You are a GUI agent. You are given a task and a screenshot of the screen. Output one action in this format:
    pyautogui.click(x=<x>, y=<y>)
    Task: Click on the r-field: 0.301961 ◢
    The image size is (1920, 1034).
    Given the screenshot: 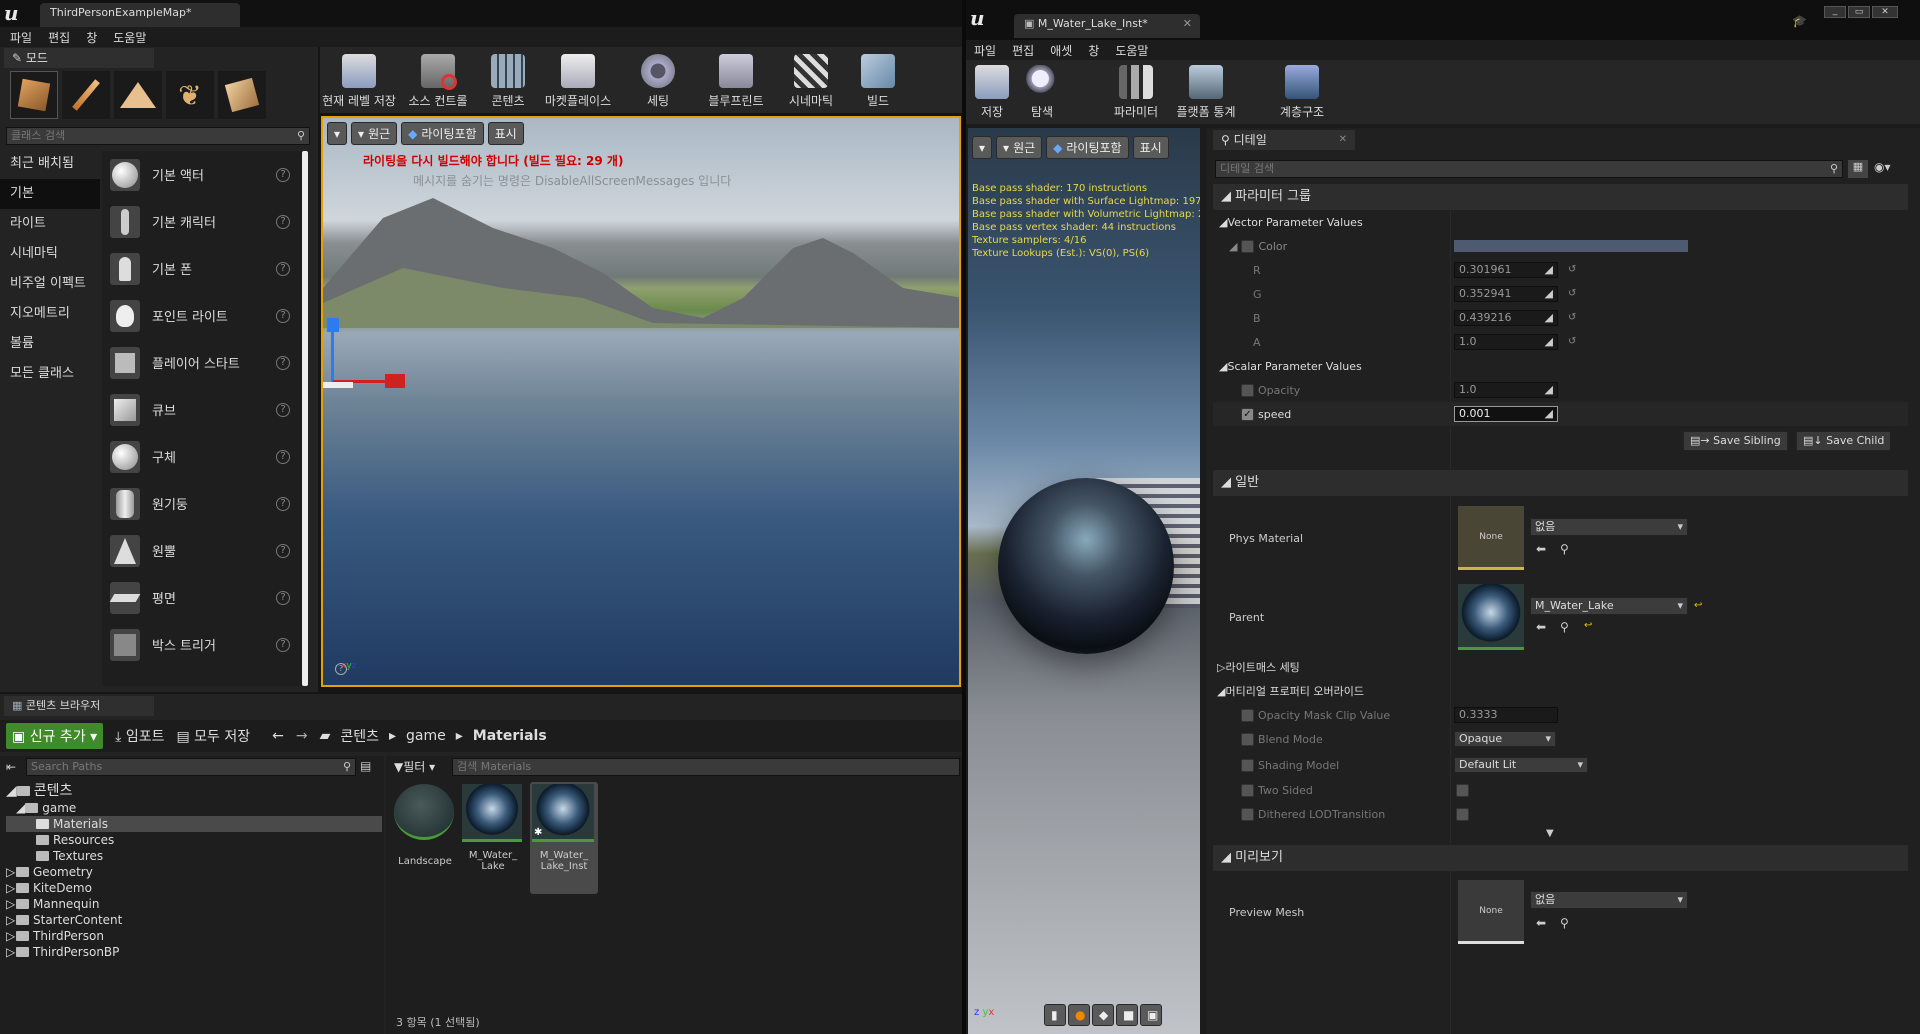 What is the action you would take?
    pyautogui.click(x=1506, y=270)
    